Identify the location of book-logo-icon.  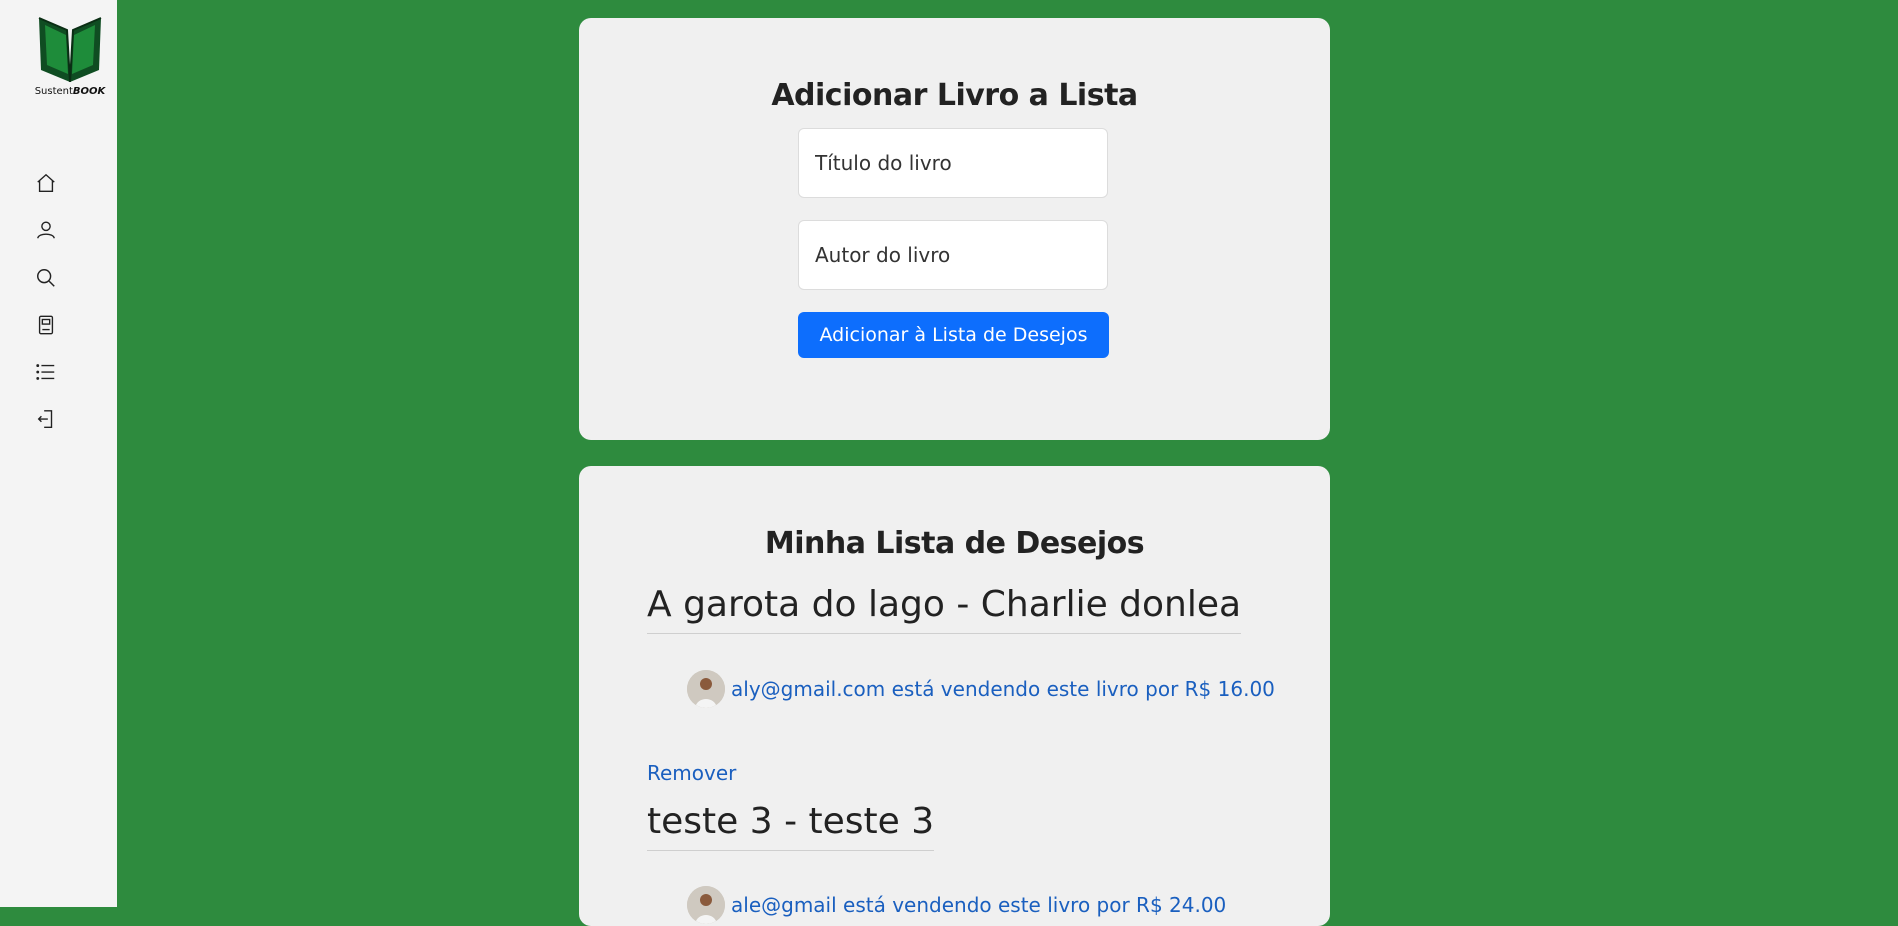
(70, 50).